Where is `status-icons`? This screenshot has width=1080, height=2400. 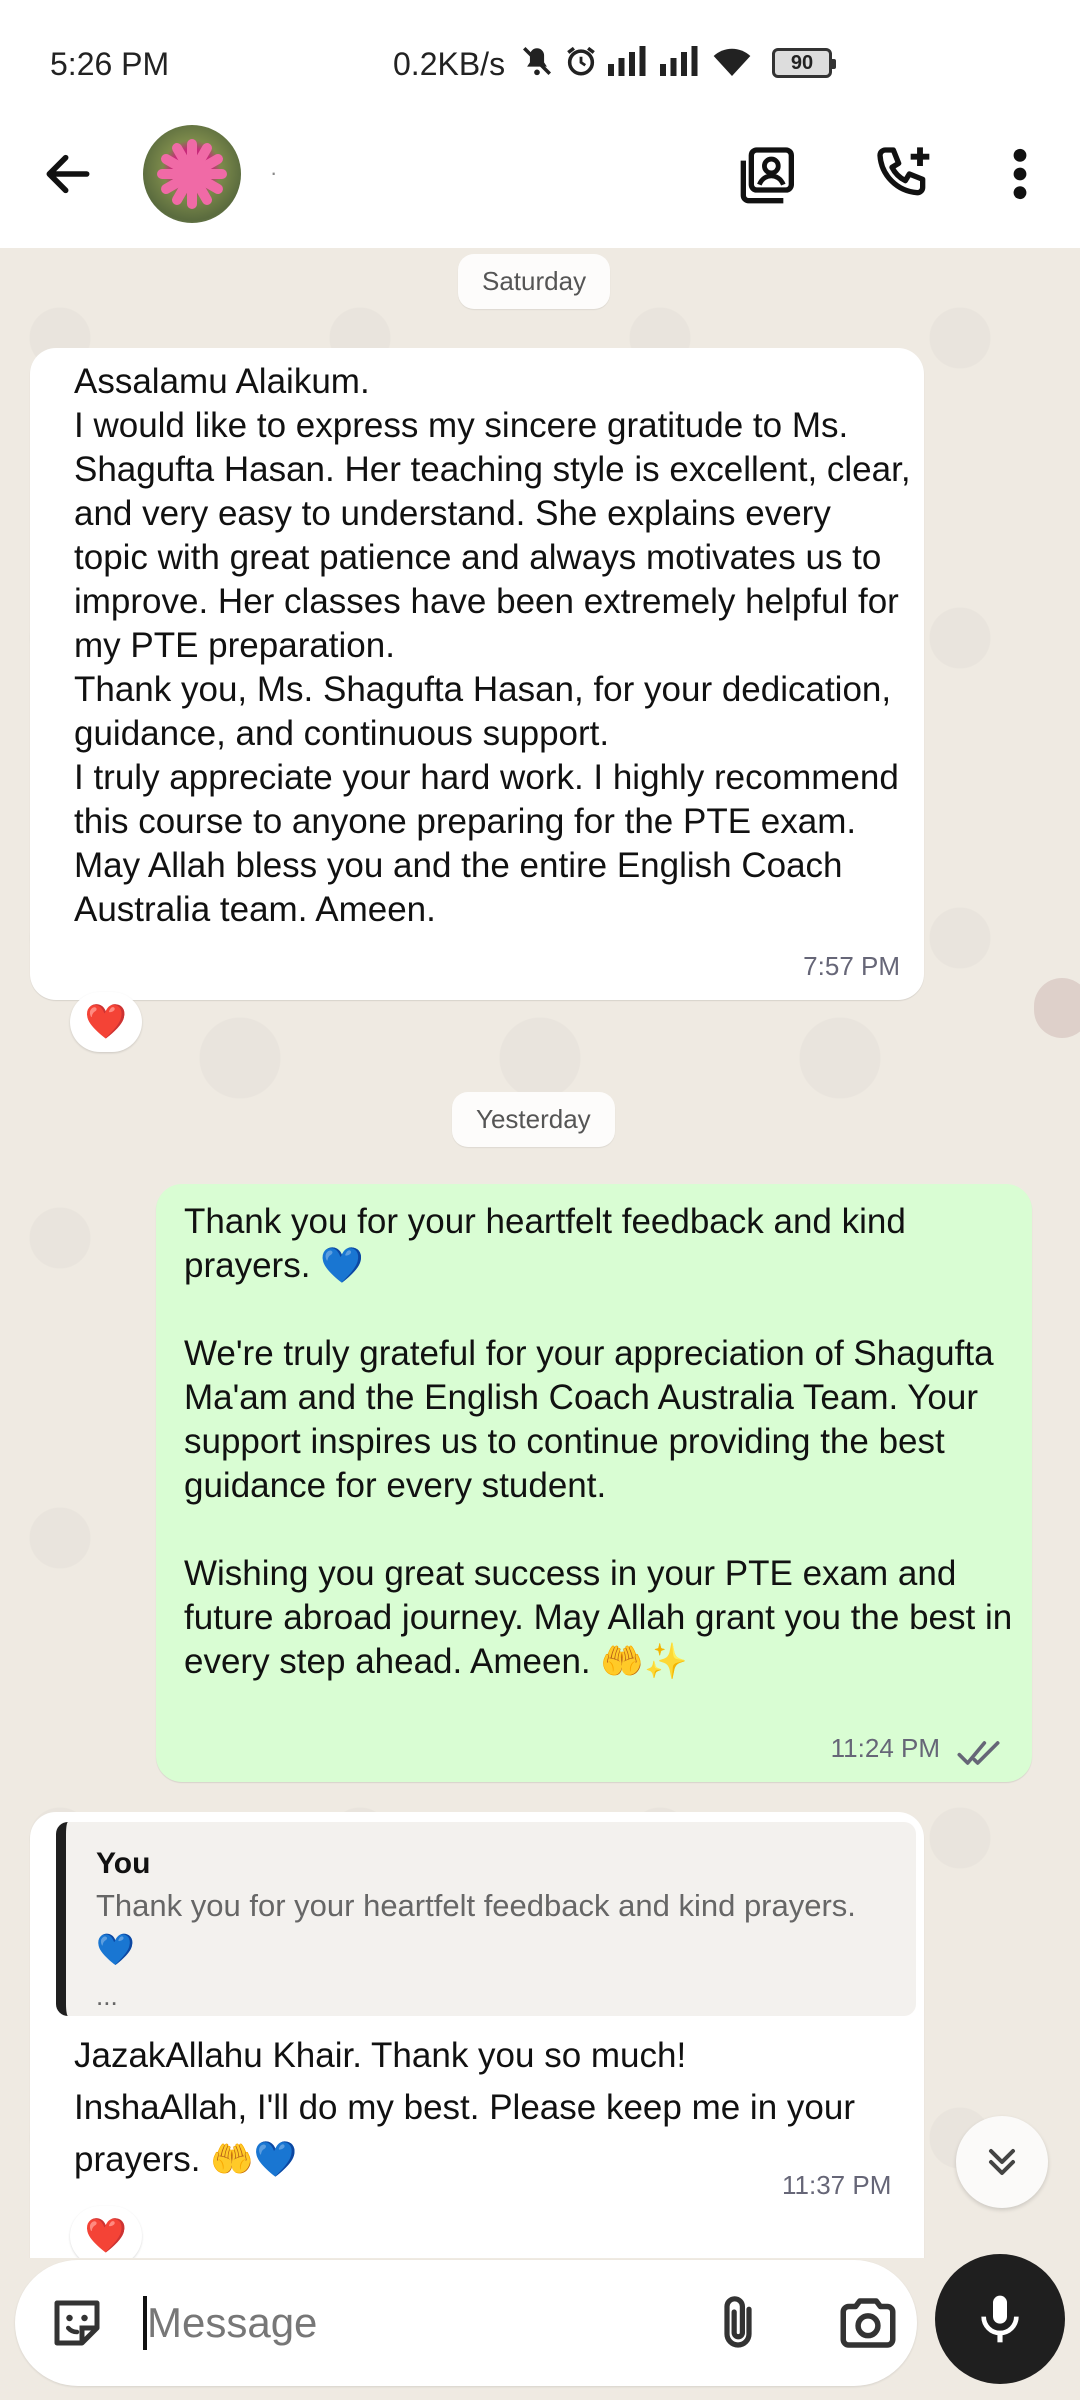
status-icons is located at coordinates (636, 61).